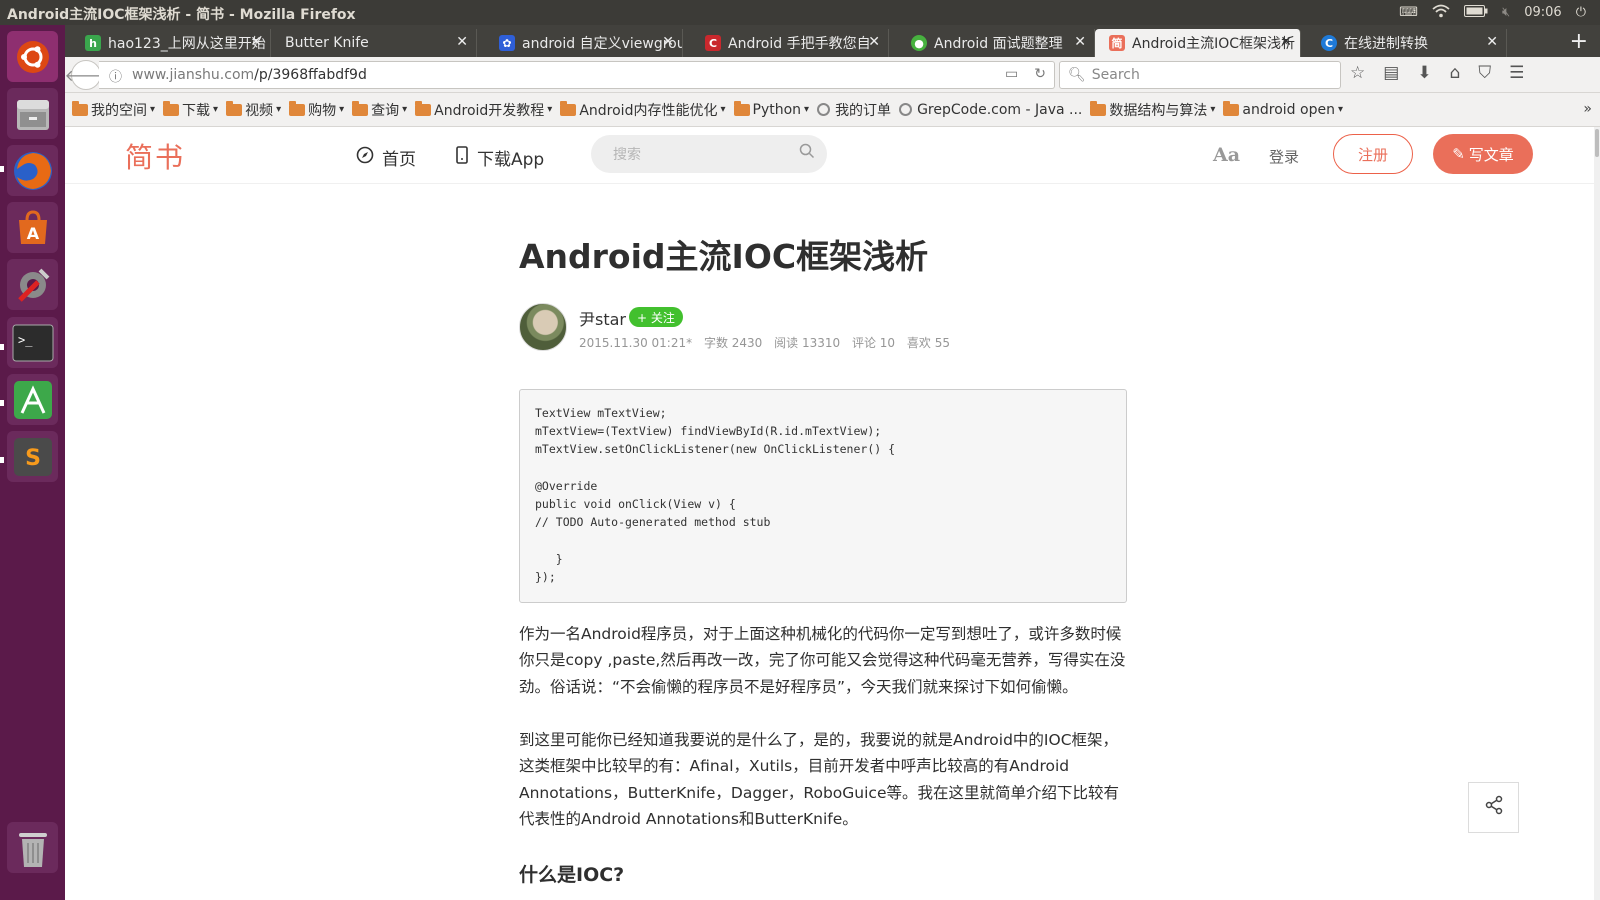 The width and height of the screenshot is (1600, 900). I want to click on bookmark-my-orders: 我的订单, so click(854, 110).